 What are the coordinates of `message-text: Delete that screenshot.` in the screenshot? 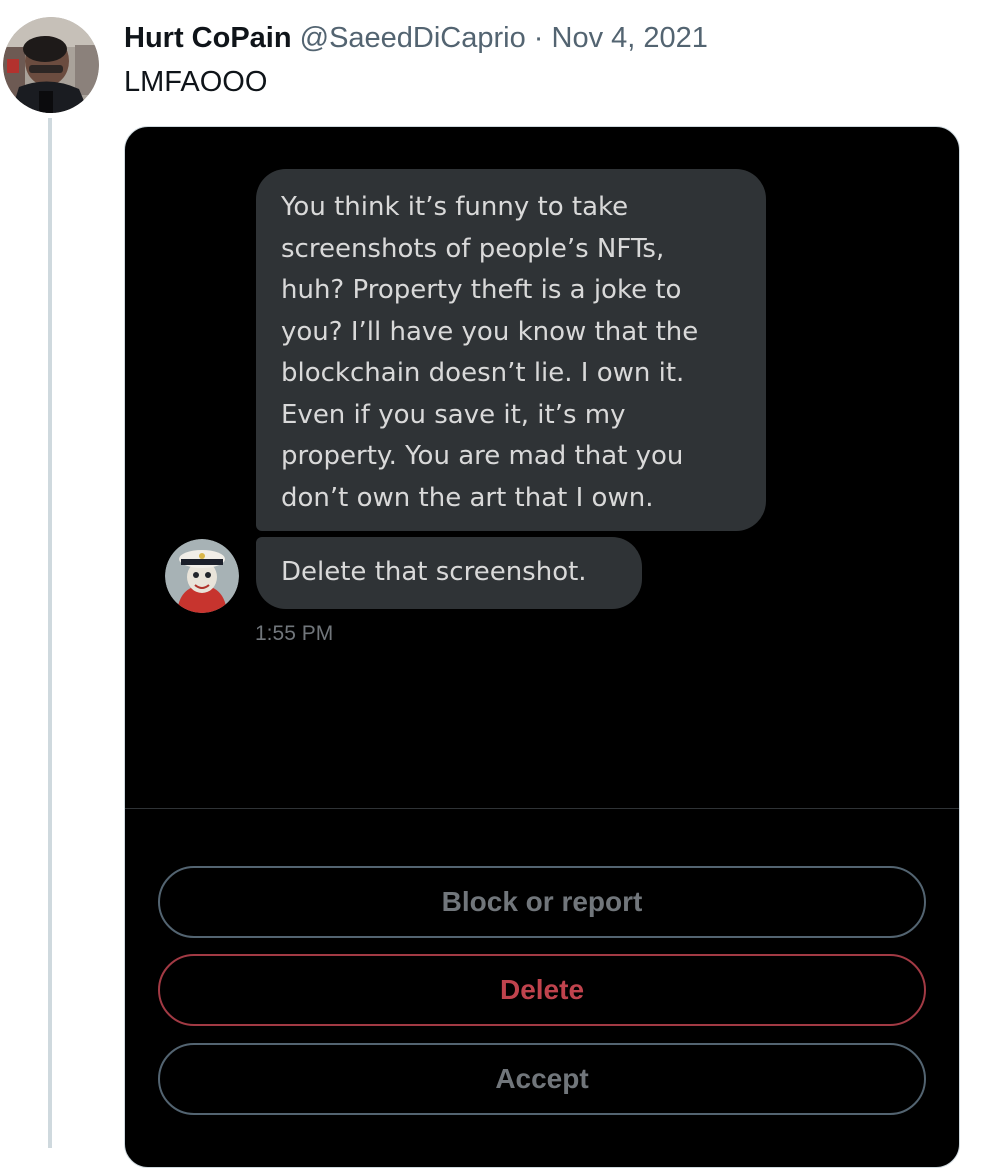 It's located at (434, 572).